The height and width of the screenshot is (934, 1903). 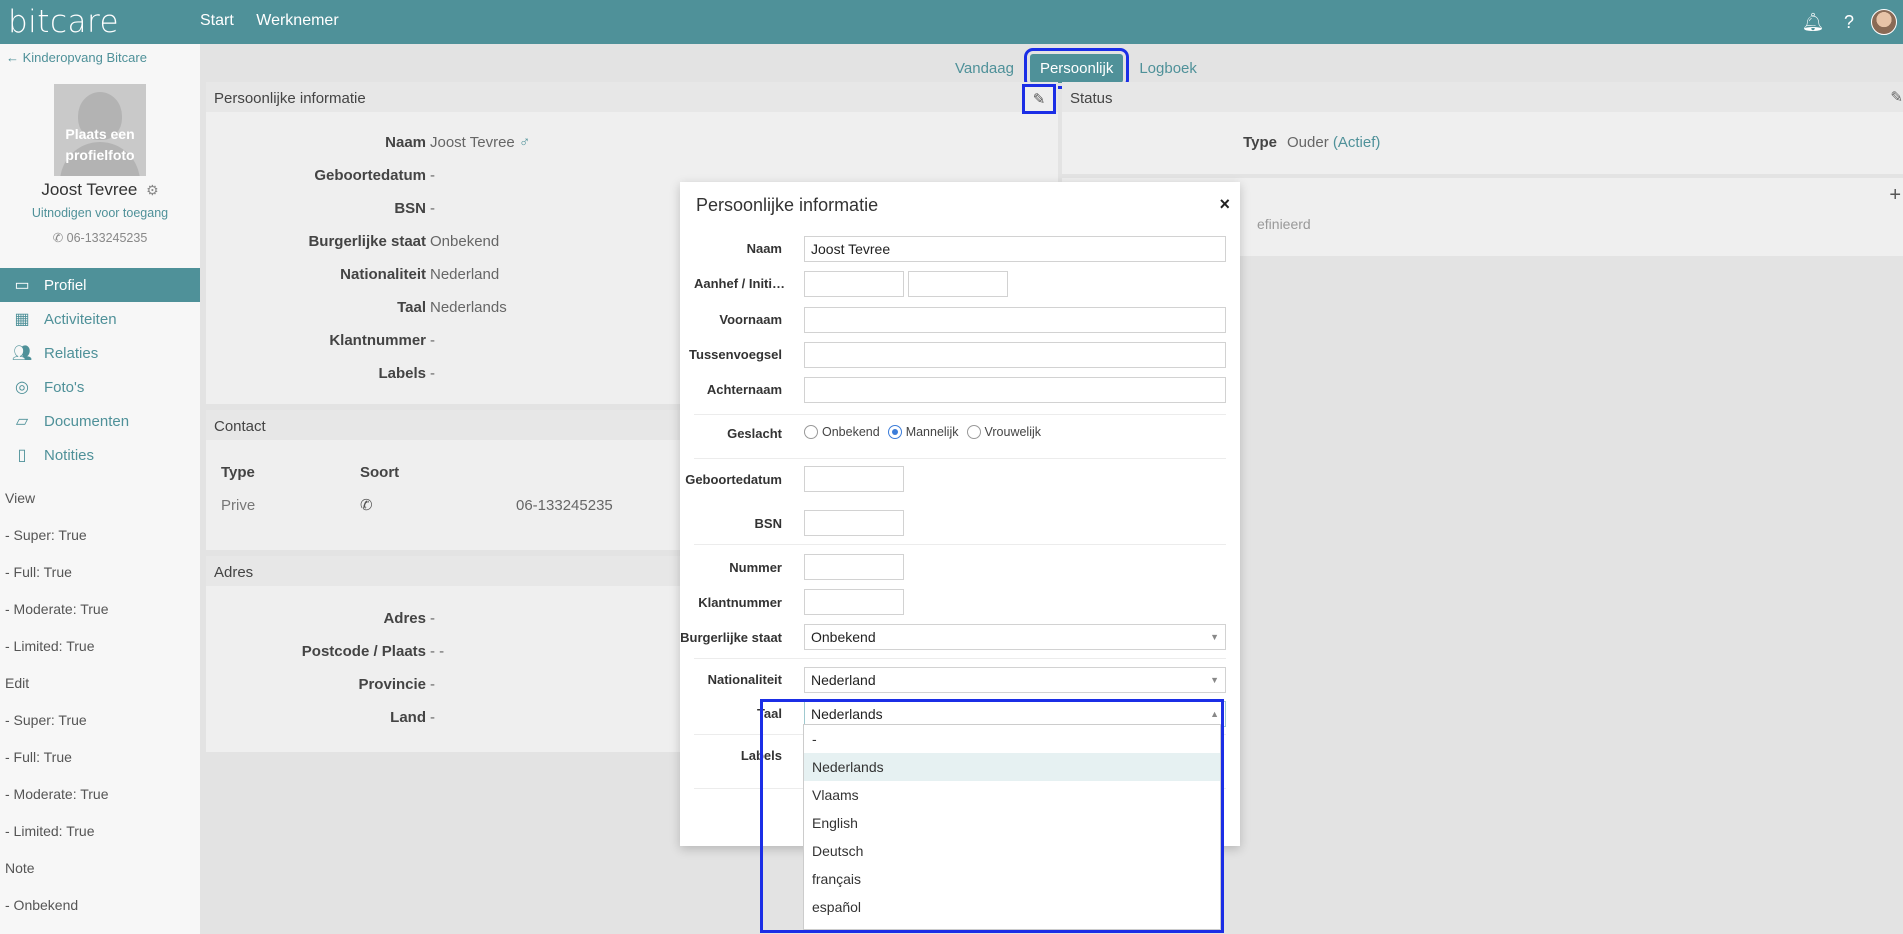 What do you see at coordinates (1076, 68) in the screenshot?
I see `tab-persoonlijk: Persoonlijk` at bounding box center [1076, 68].